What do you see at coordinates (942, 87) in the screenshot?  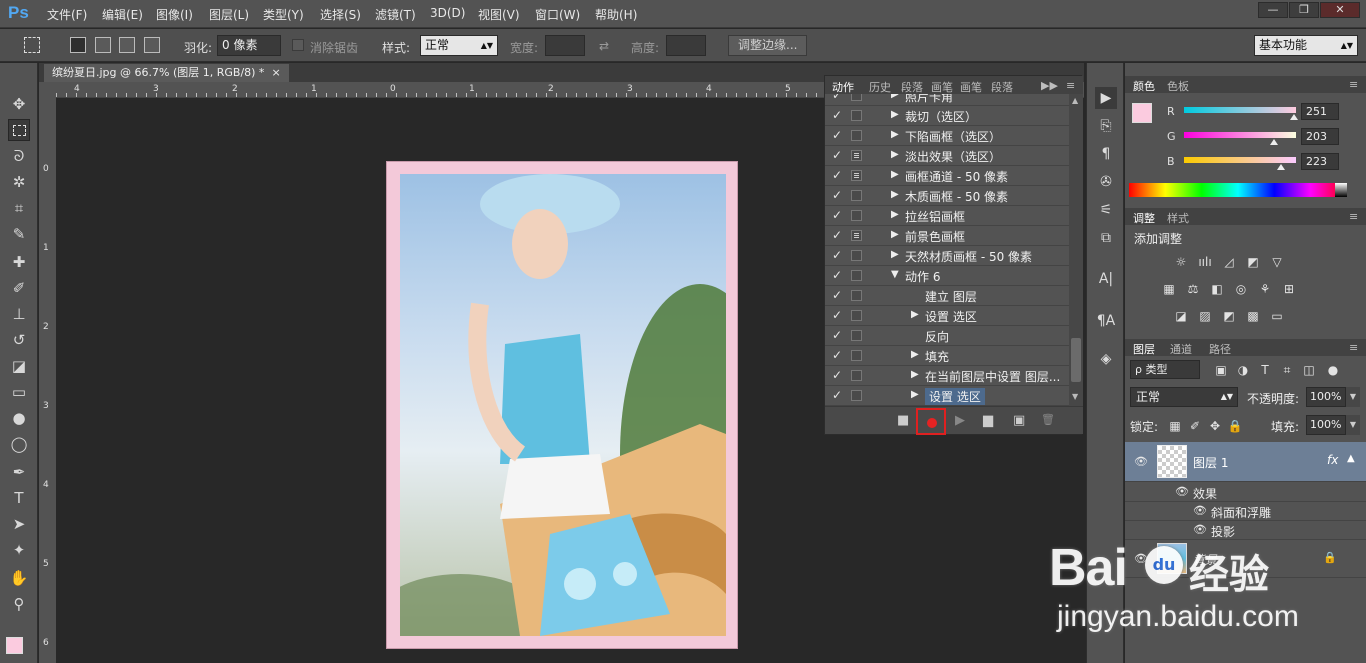 I see `tab-brush: 画笔` at bounding box center [942, 87].